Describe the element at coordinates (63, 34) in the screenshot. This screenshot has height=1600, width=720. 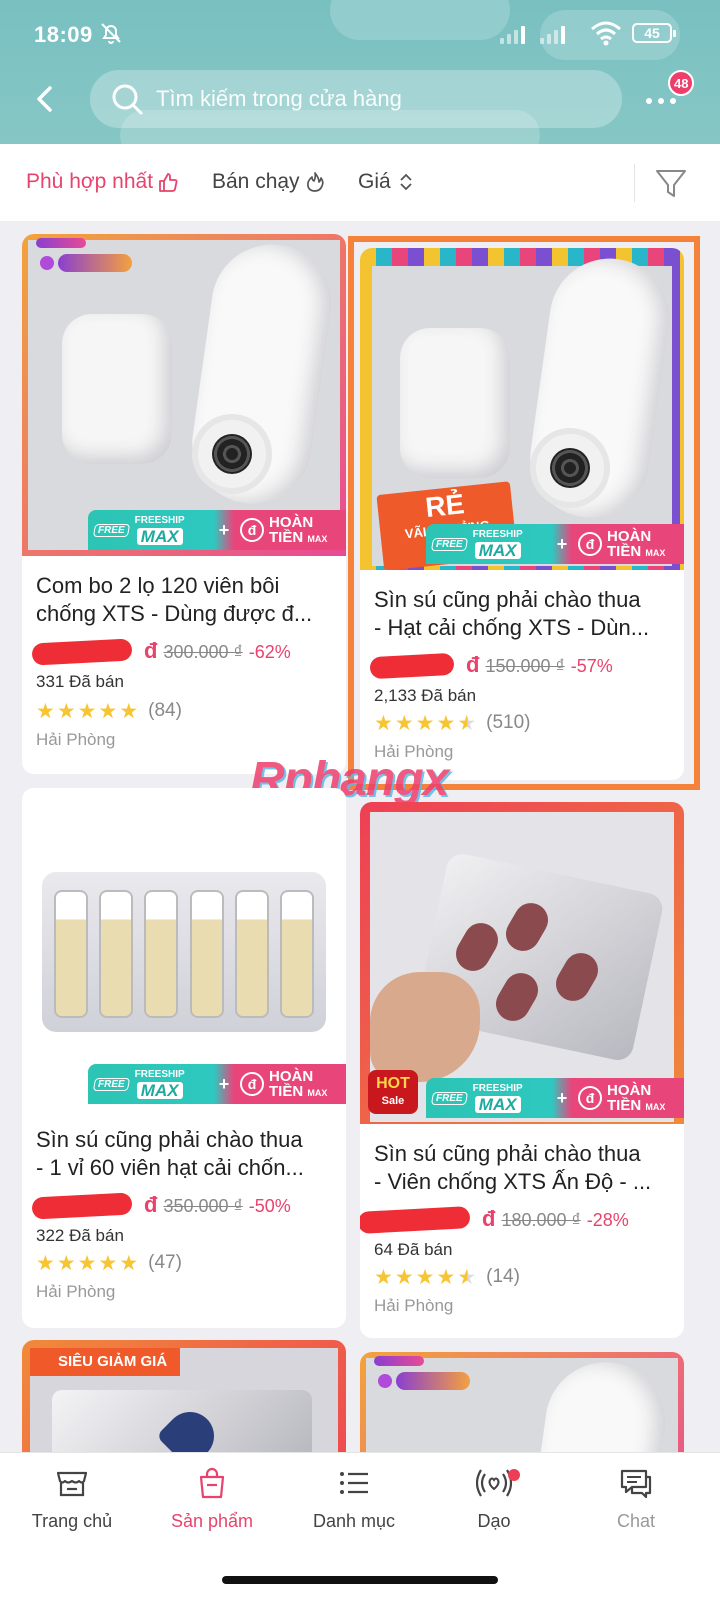
I see `status-time: 18:09` at that location.